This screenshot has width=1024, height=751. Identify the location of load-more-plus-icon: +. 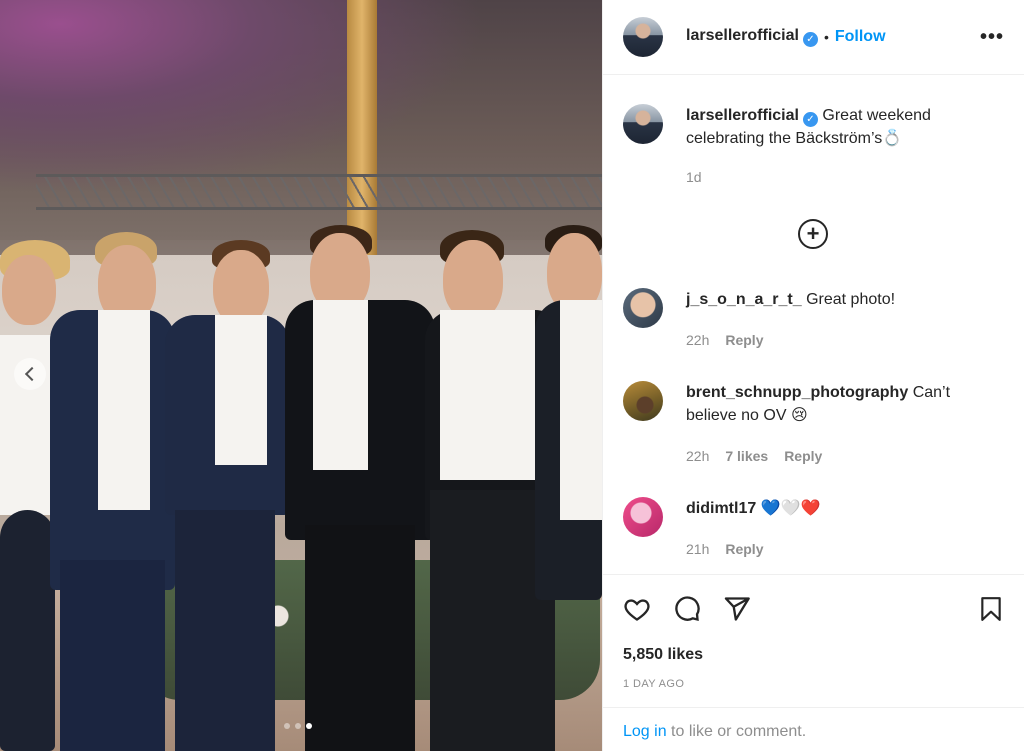
(813, 234).